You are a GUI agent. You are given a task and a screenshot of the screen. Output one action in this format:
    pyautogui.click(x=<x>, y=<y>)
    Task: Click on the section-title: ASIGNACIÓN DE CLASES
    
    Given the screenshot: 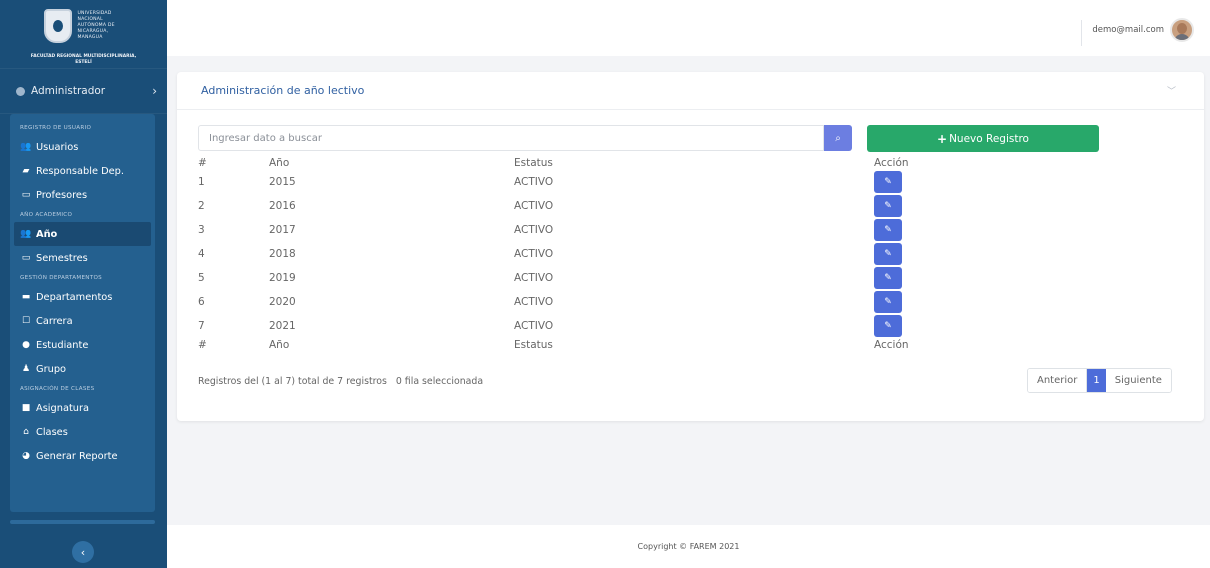 What is the action you would take?
    pyautogui.click(x=57, y=388)
    